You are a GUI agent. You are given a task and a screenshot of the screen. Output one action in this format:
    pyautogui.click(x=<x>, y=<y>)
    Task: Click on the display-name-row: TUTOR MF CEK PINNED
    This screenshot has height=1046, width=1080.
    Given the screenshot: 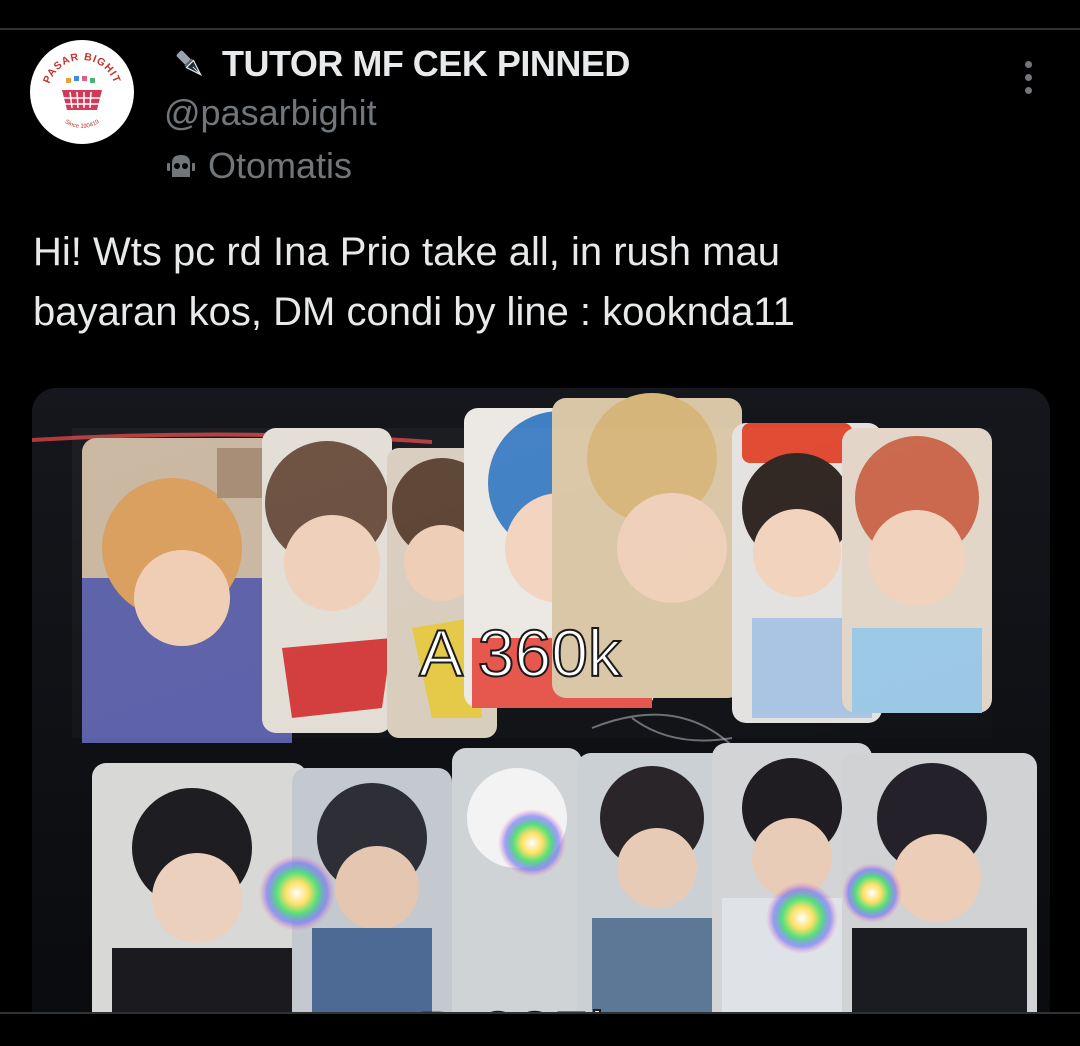 What is the action you would take?
    pyautogui.click(x=401, y=64)
    